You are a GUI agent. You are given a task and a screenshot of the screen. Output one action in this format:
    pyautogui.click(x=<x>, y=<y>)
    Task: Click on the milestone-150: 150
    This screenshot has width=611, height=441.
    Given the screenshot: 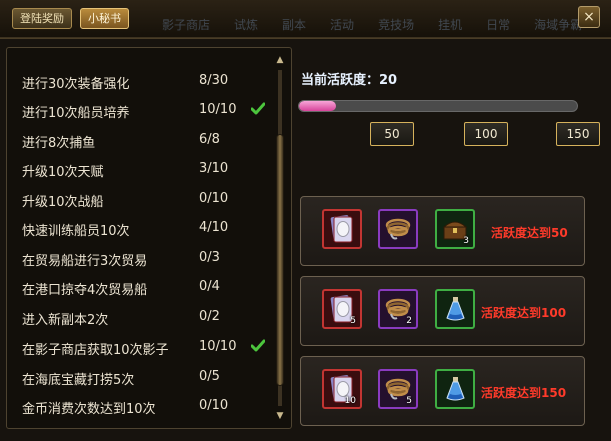 What is the action you would take?
    pyautogui.click(x=578, y=134)
    